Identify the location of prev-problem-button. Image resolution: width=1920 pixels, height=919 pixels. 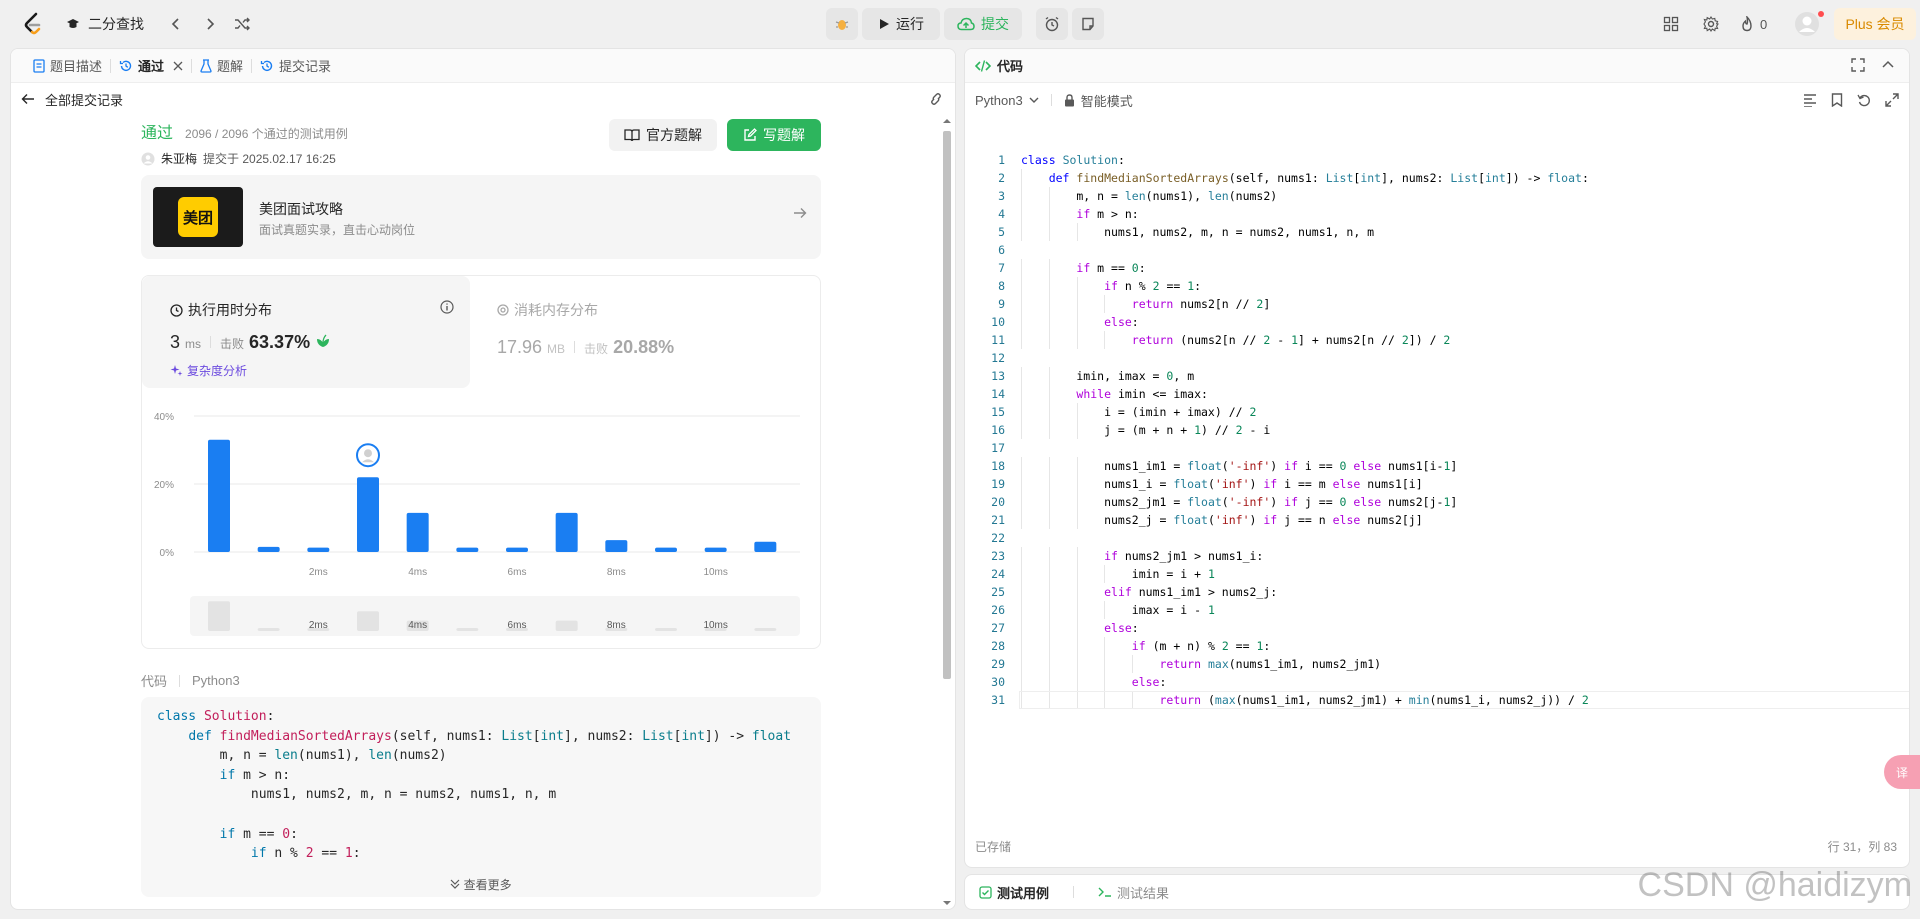
(176, 24).